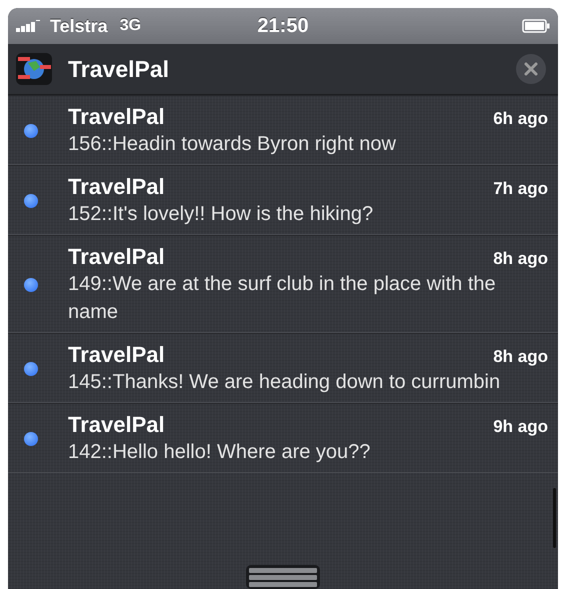 This screenshot has width=565, height=589. I want to click on notification-message: 142::Hello hello! Where are you??, so click(220, 452).